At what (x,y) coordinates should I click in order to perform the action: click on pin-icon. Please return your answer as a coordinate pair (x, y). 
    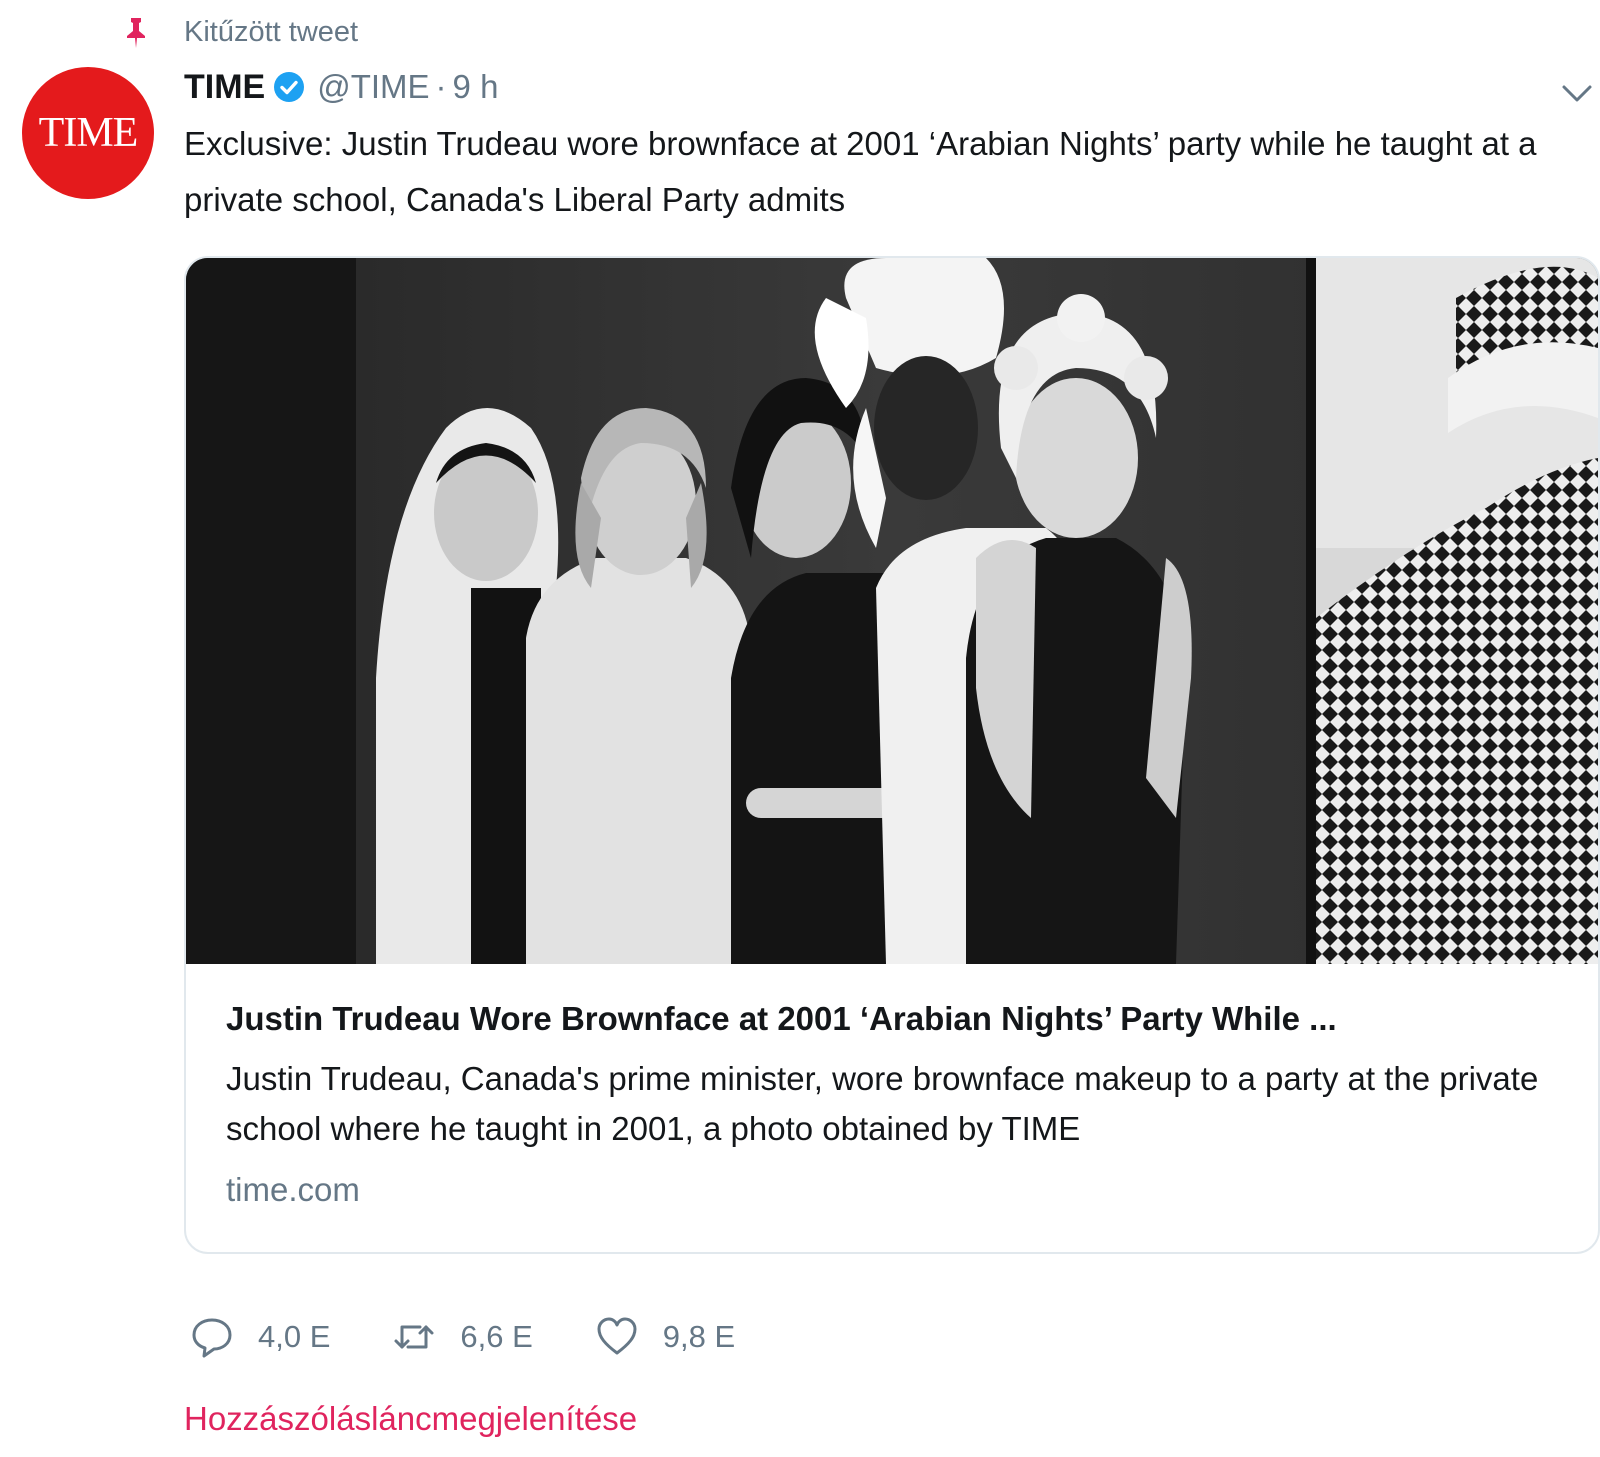
    Looking at the image, I should click on (136, 33).